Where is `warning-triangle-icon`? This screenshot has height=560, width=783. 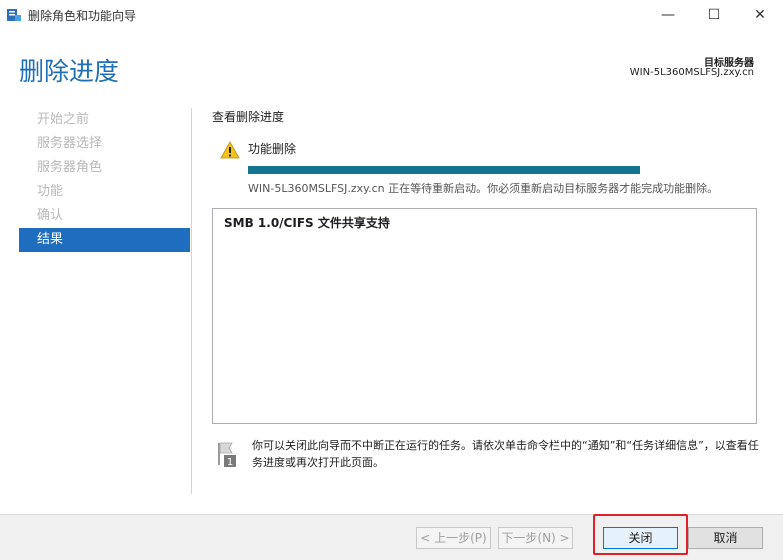
warning-triangle-icon is located at coordinates (230, 150).